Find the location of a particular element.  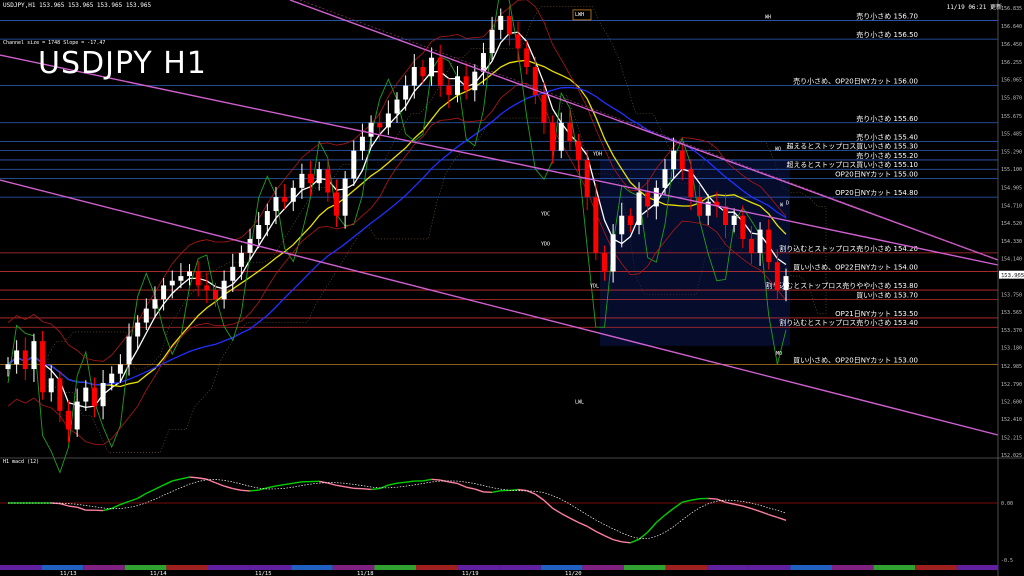

price-tick-label: 154.330 is located at coordinates (1011, 242).